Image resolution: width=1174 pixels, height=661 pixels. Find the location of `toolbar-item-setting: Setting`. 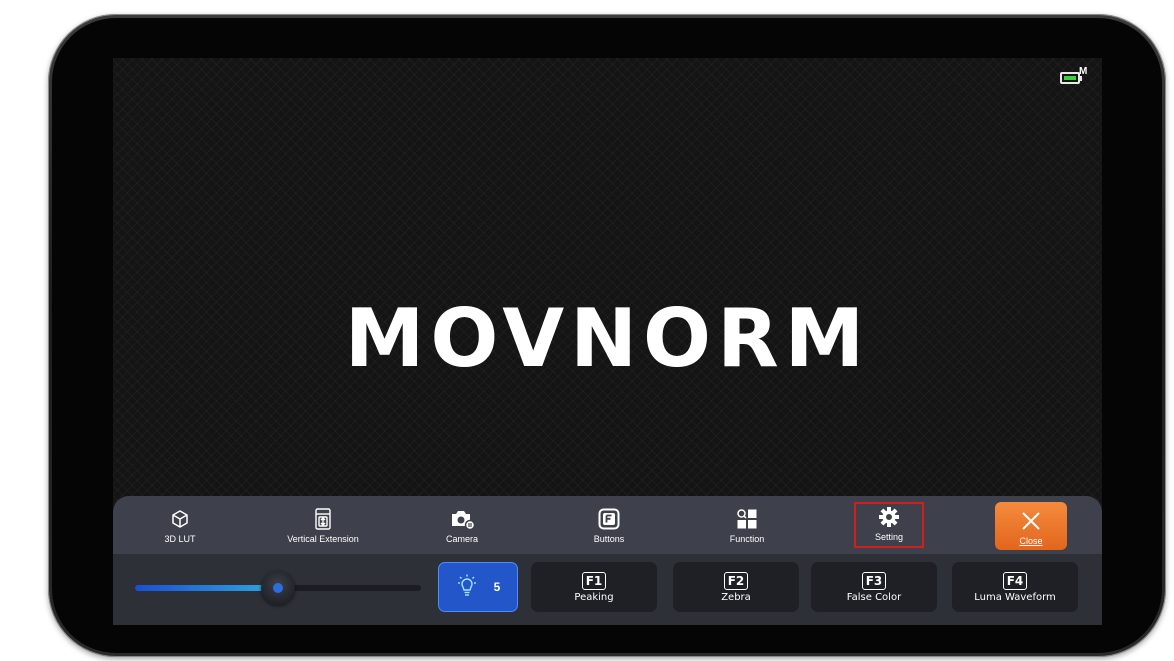

toolbar-item-setting: Setting is located at coordinates (889, 525).